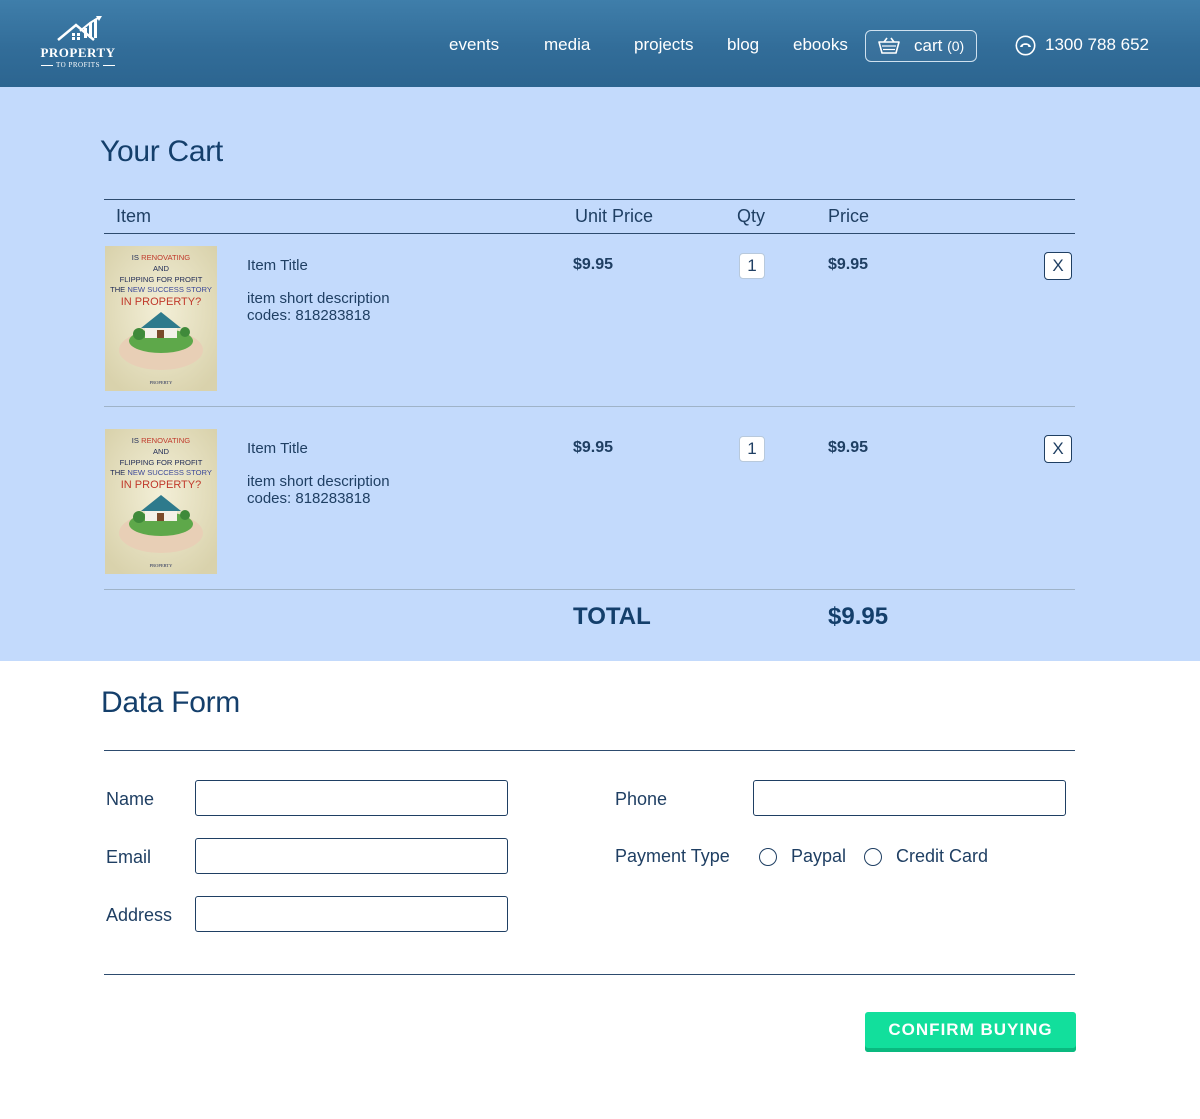 This screenshot has height=1119, width=1200. Describe the element at coordinates (130, 799) in the screenshot. I see `name-label: Name` at that location.